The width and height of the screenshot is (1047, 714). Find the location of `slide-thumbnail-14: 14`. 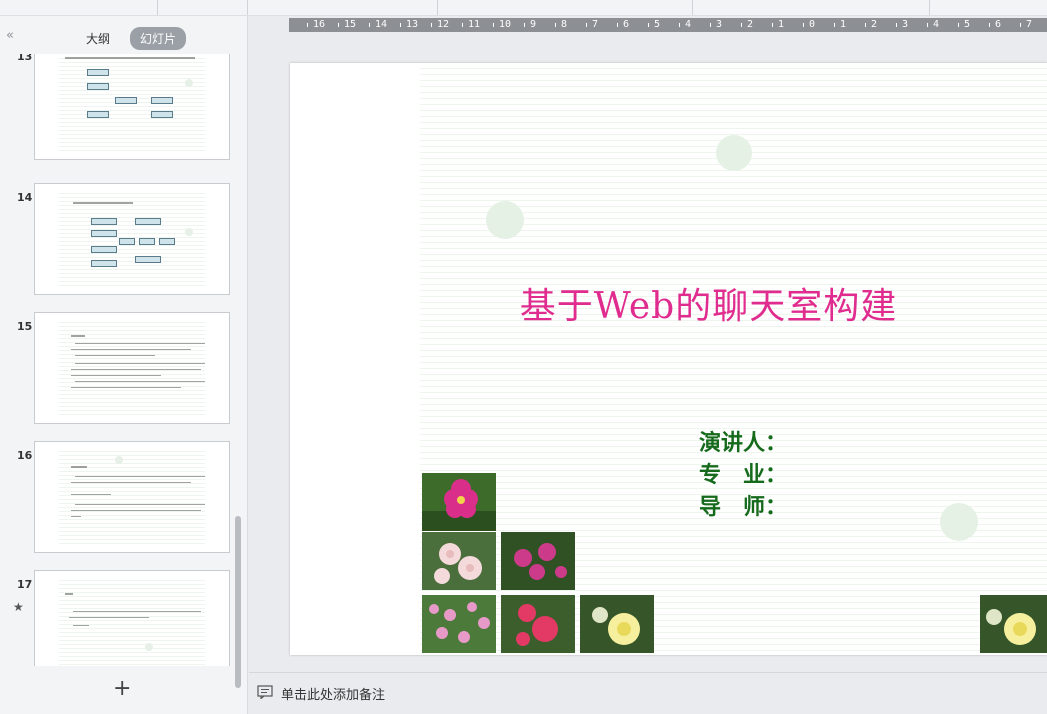

slide-thumbnail-14: 14 is located at coordinates (122, 242).